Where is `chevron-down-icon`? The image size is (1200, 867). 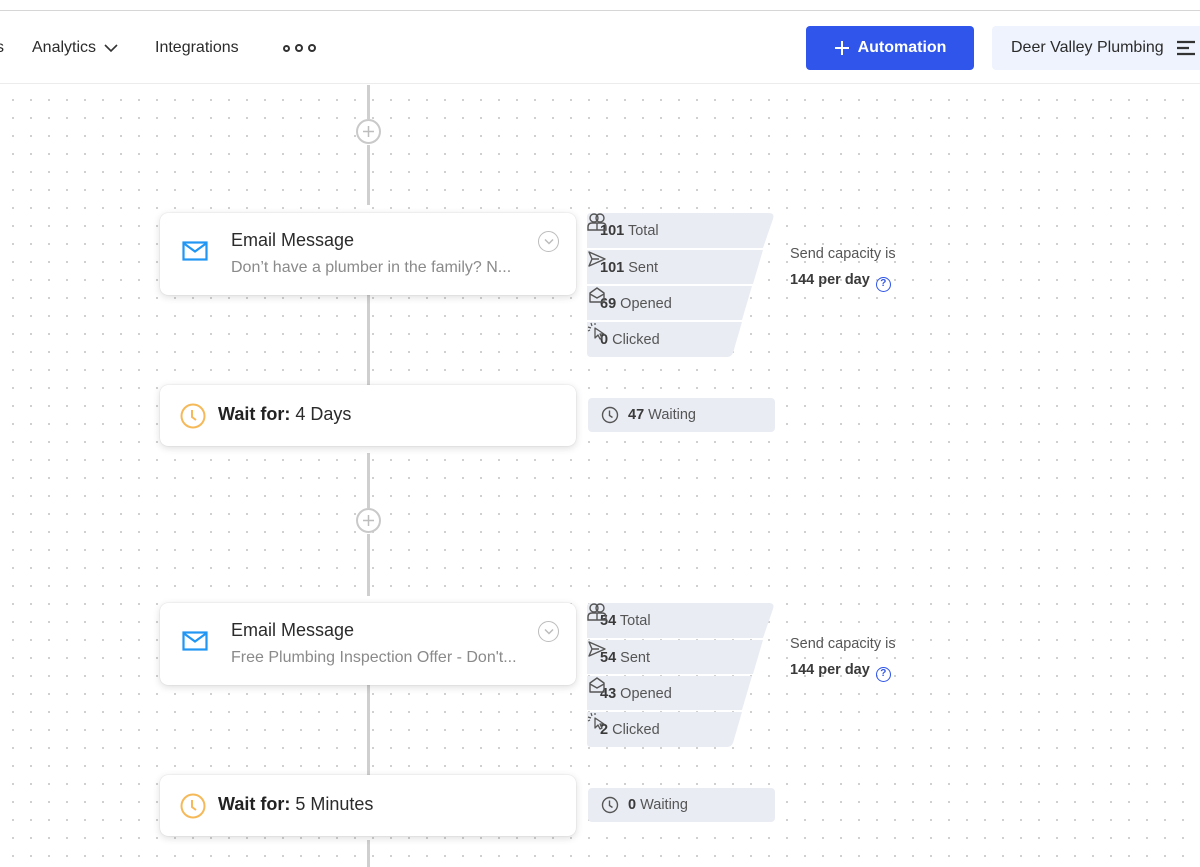 chevron-down-icon is located at coordinates (111, 48).